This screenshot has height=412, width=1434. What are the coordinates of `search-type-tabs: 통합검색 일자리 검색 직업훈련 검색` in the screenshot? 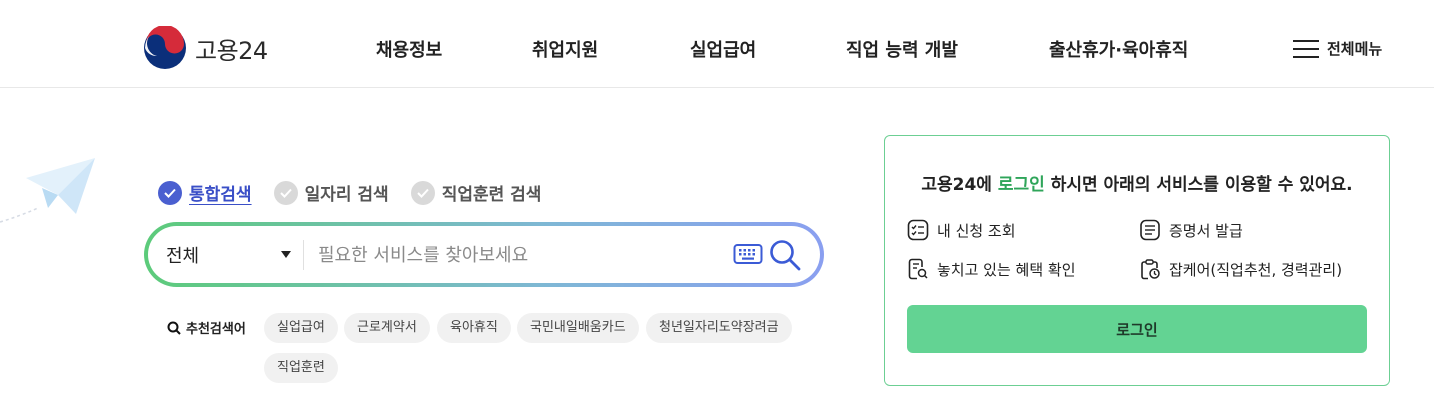 It's located at (360, 192).